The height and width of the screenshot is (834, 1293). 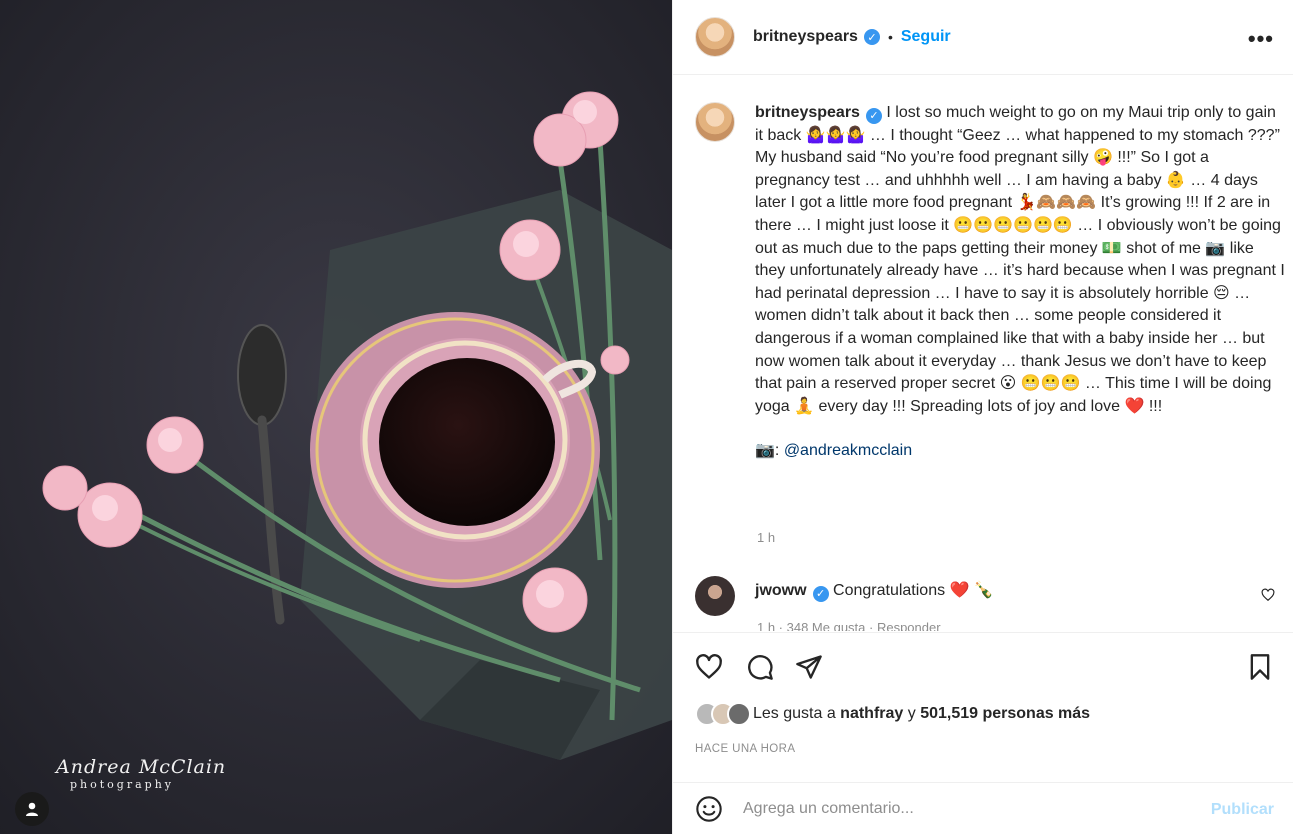 I want to click on comment-meta: 1 h · 348 Me gusta · Responder, so click(x=849, y=625).